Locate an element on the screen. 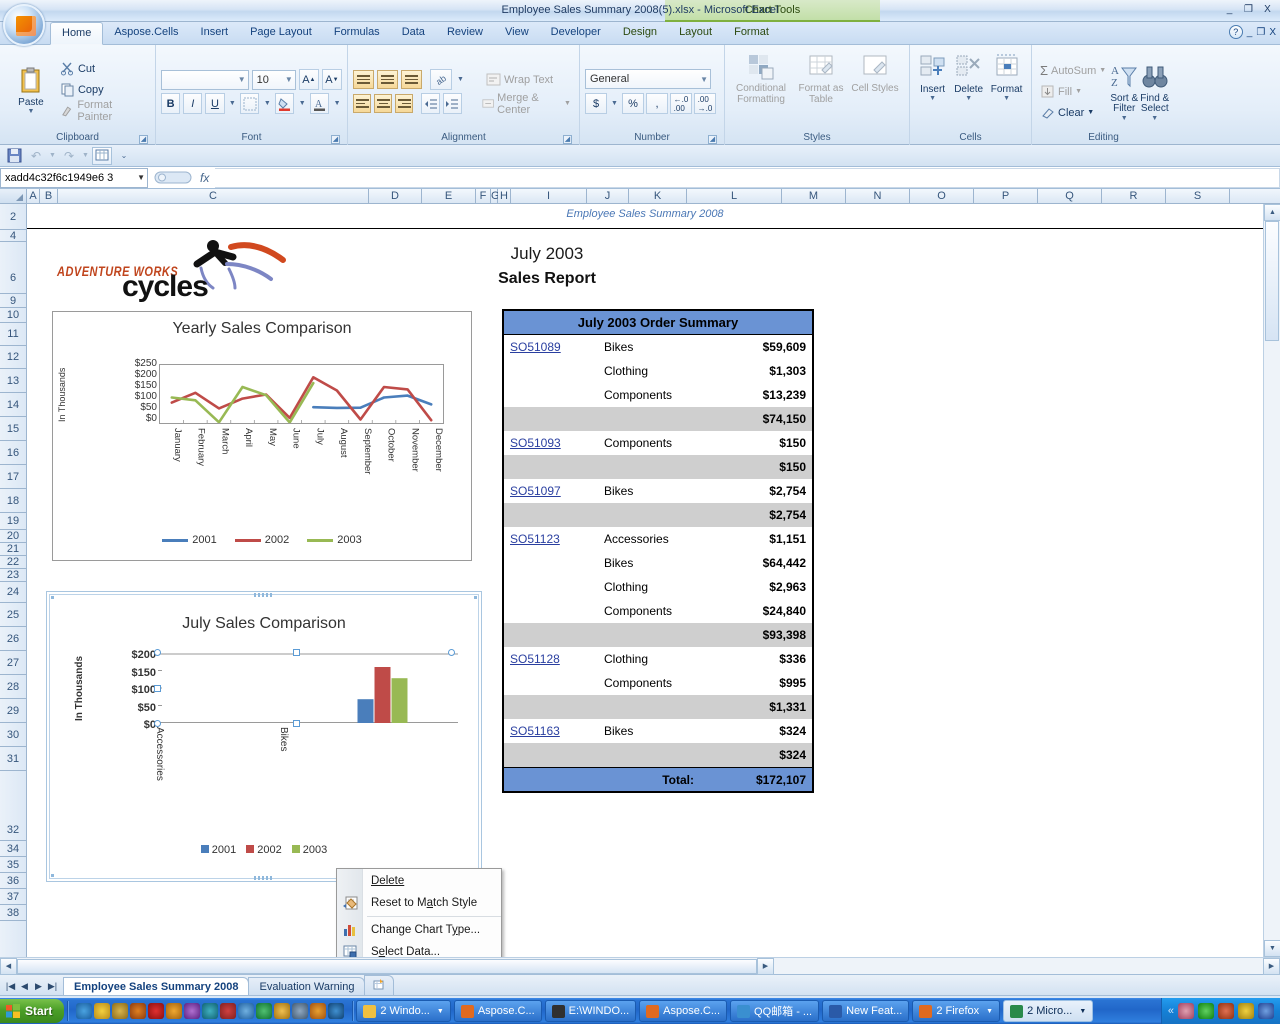 Image resolution: width=1280 pixels, height=1024 pixels. selection-handle-bottom-center is located at coordinates (296, 723).